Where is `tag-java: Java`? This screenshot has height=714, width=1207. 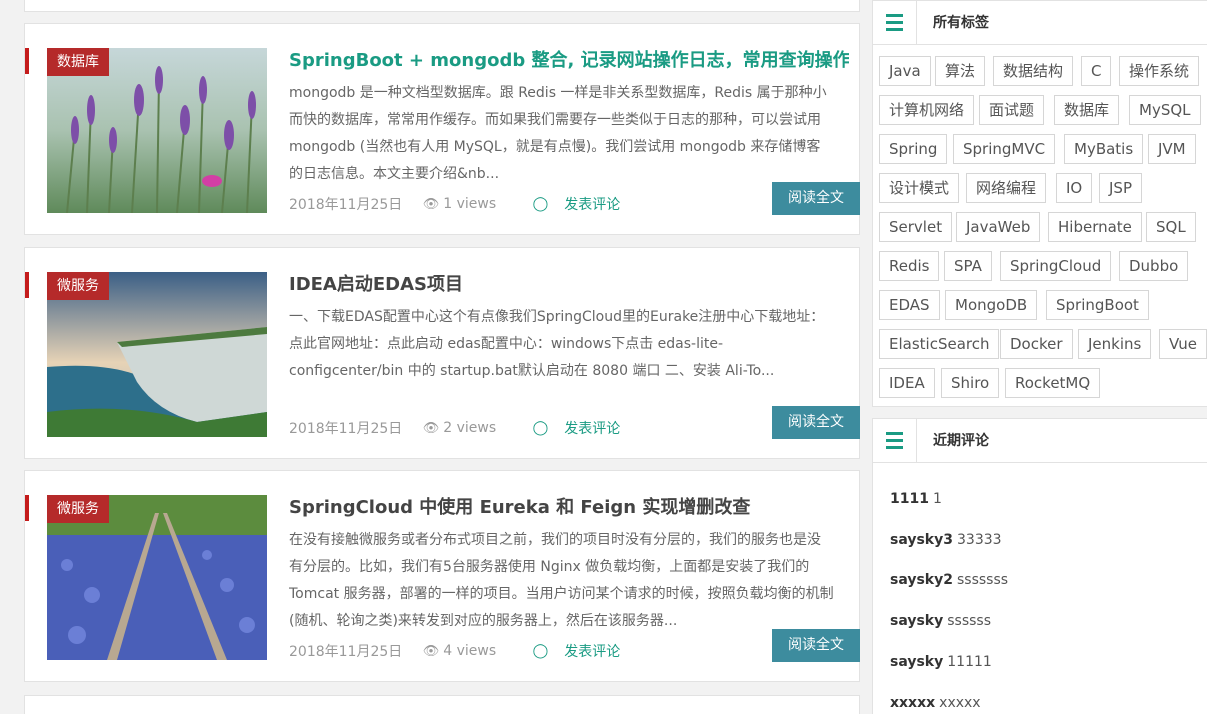 tag-java: Java is located at coordinates (905, 71).